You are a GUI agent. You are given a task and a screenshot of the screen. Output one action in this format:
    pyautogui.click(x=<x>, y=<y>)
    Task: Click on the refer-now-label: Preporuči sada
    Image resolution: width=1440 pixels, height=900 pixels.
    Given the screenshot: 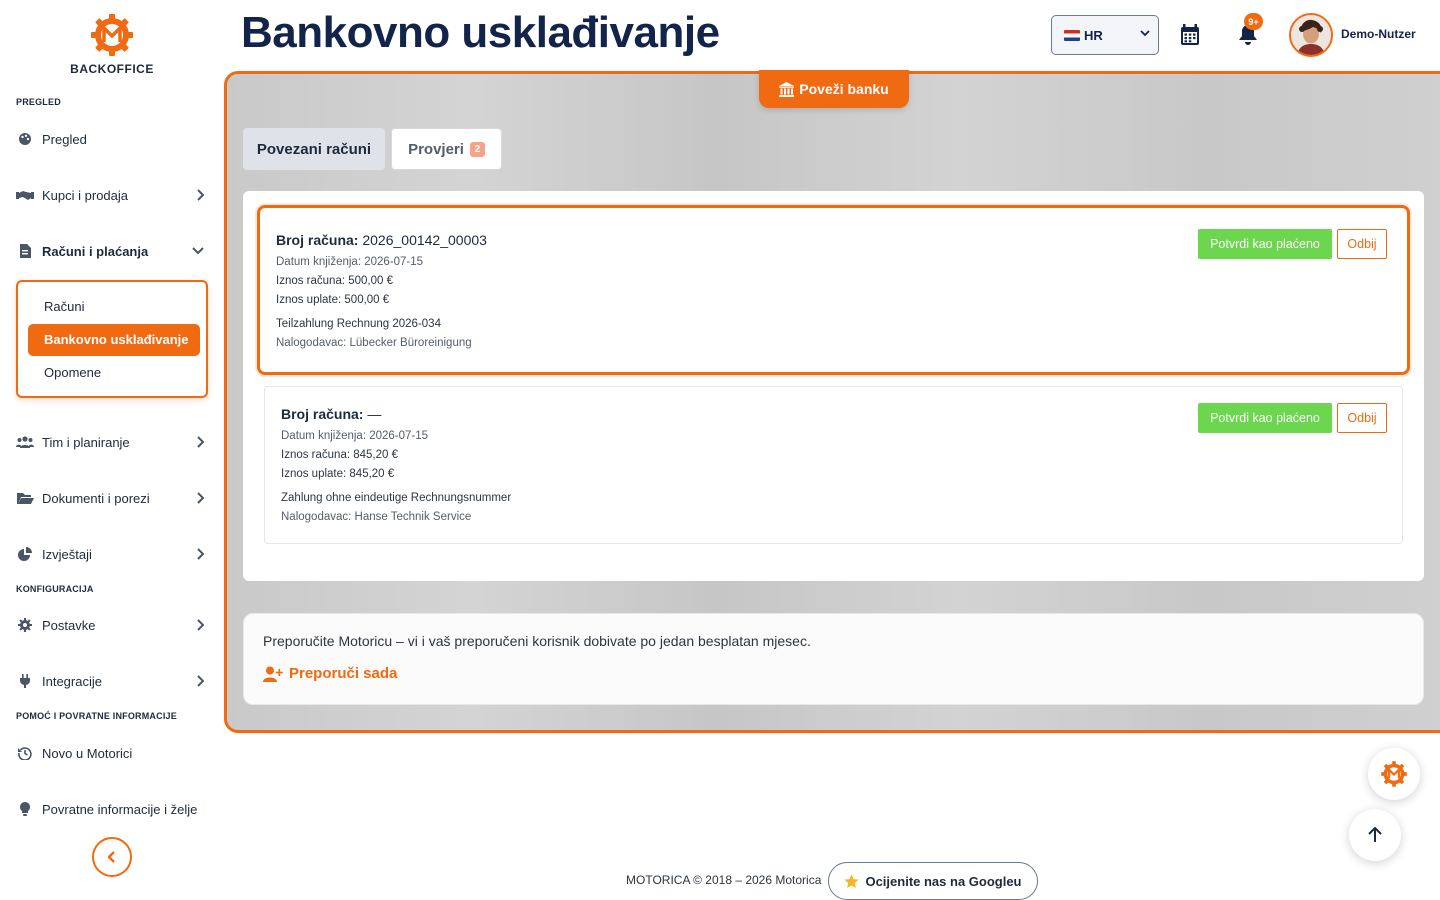 What is the action you would take?
    pyautogui.click(x=343, y=673)
    